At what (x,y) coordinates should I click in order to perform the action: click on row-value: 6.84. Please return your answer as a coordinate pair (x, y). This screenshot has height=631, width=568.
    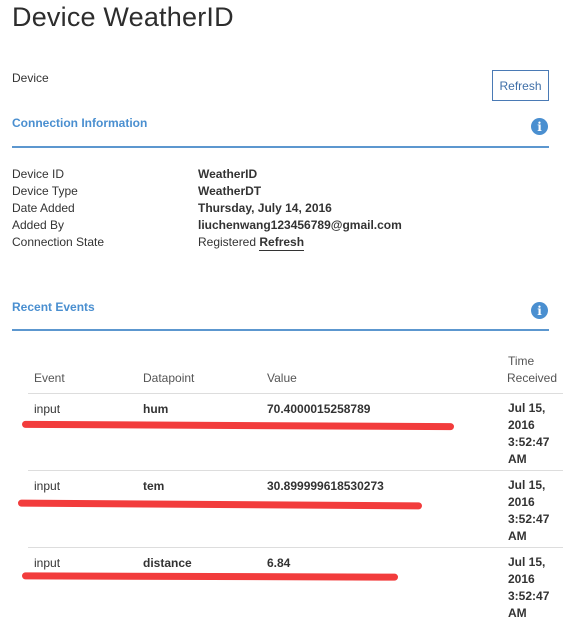
    Looking at the image, I should click on (279, 563).